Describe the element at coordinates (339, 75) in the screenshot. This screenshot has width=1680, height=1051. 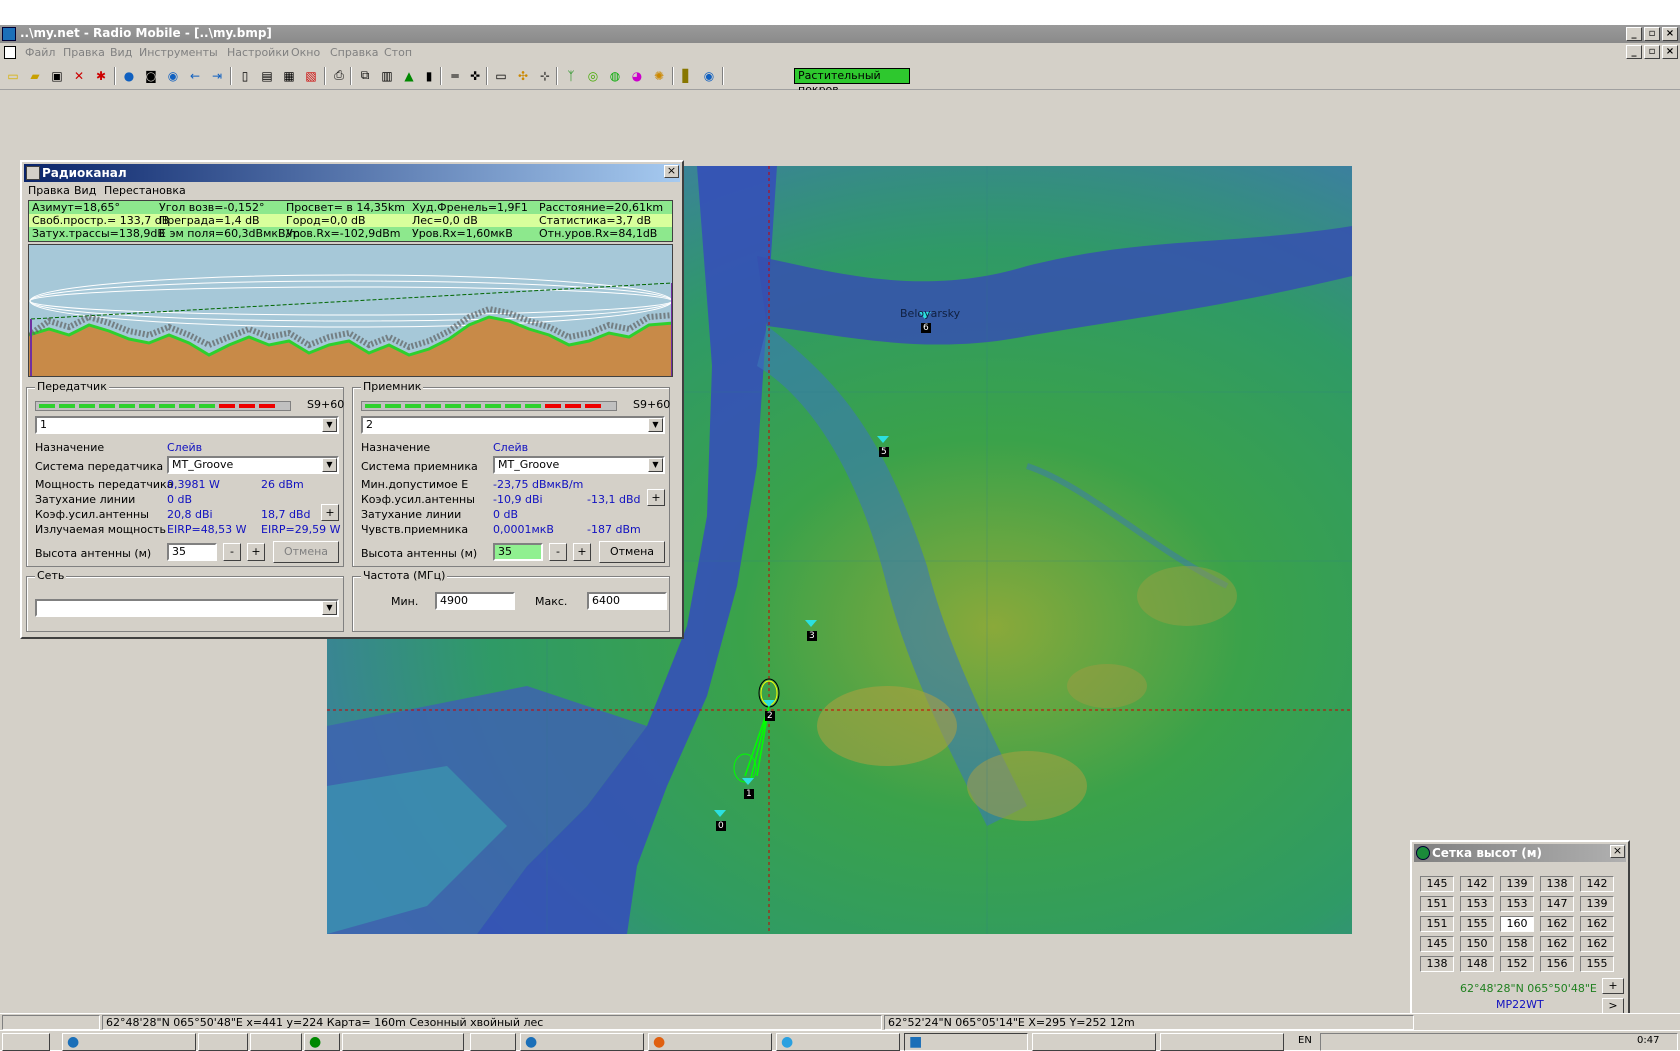
I see `print-icon: ⎙` at that location.